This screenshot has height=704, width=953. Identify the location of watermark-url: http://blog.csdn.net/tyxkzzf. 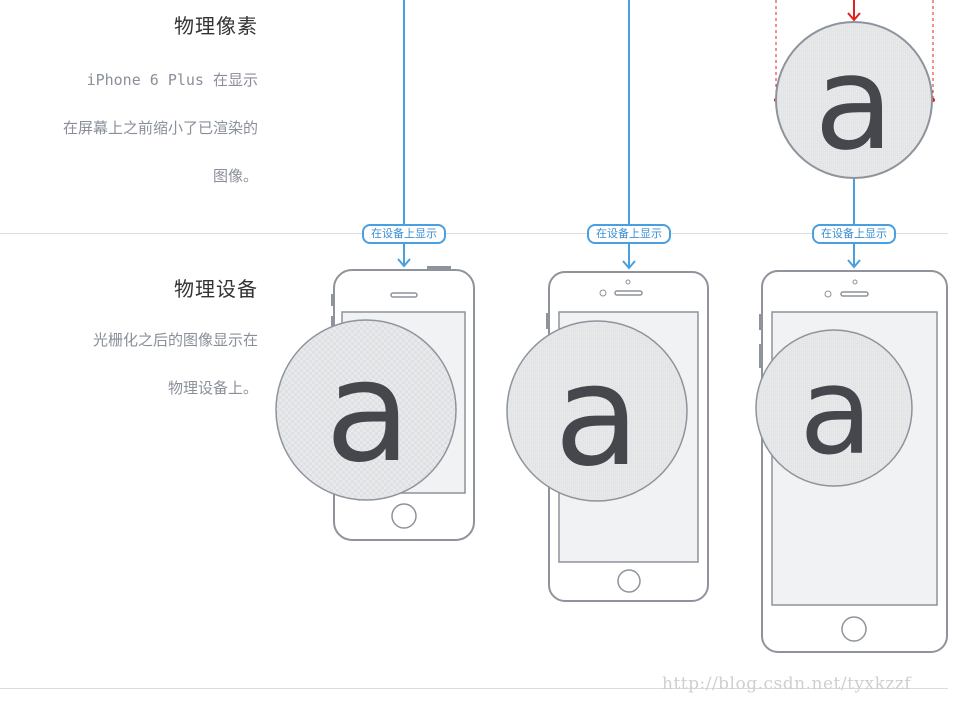
(787, 684).